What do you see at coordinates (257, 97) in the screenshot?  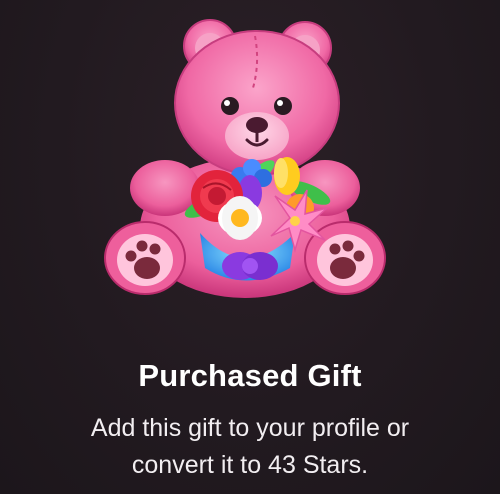 I see `bear-head` at bounding box center [257, 97].